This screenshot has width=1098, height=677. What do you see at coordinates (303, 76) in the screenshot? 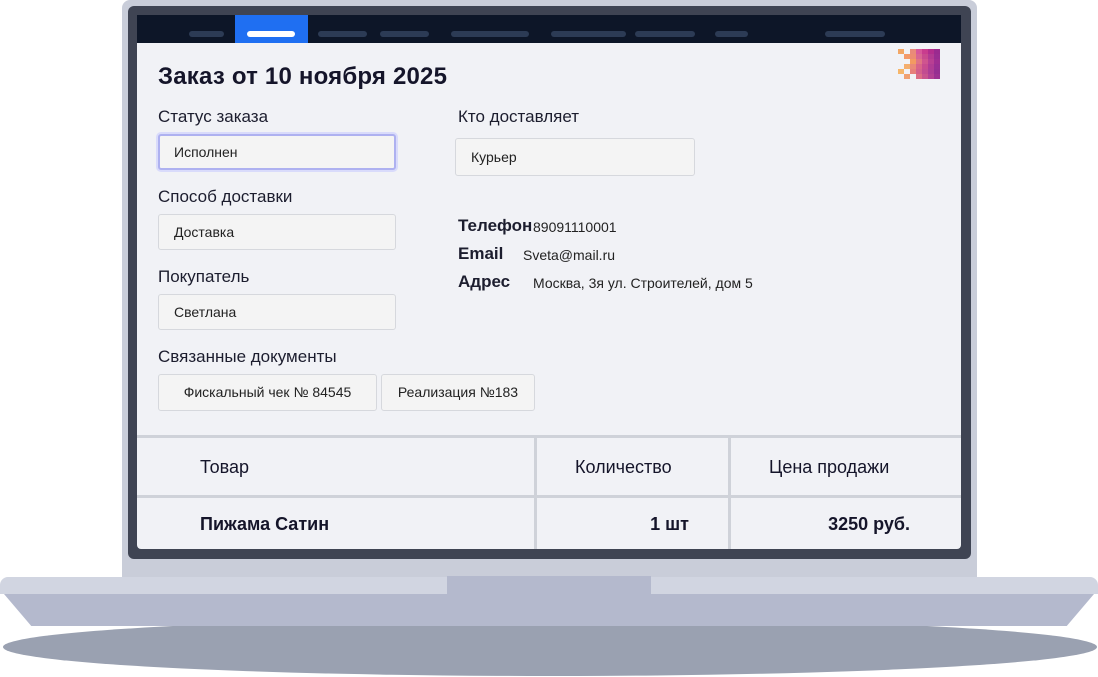
I see `page-title: Заказ от 10 ноября 2025` at bounding box center [303, 76].